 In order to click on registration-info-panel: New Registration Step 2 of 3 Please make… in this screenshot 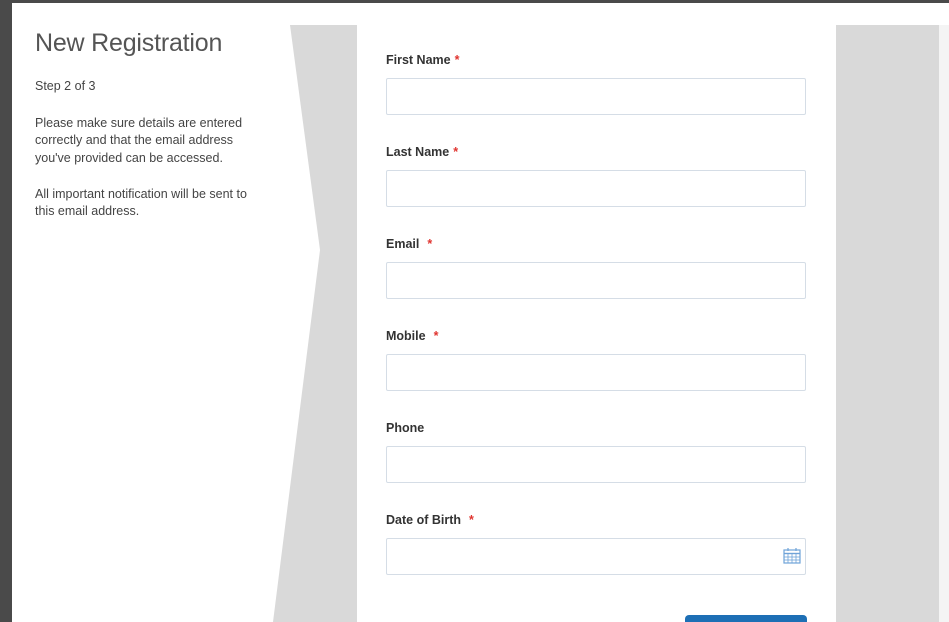, I will do `click(150, 124)`.